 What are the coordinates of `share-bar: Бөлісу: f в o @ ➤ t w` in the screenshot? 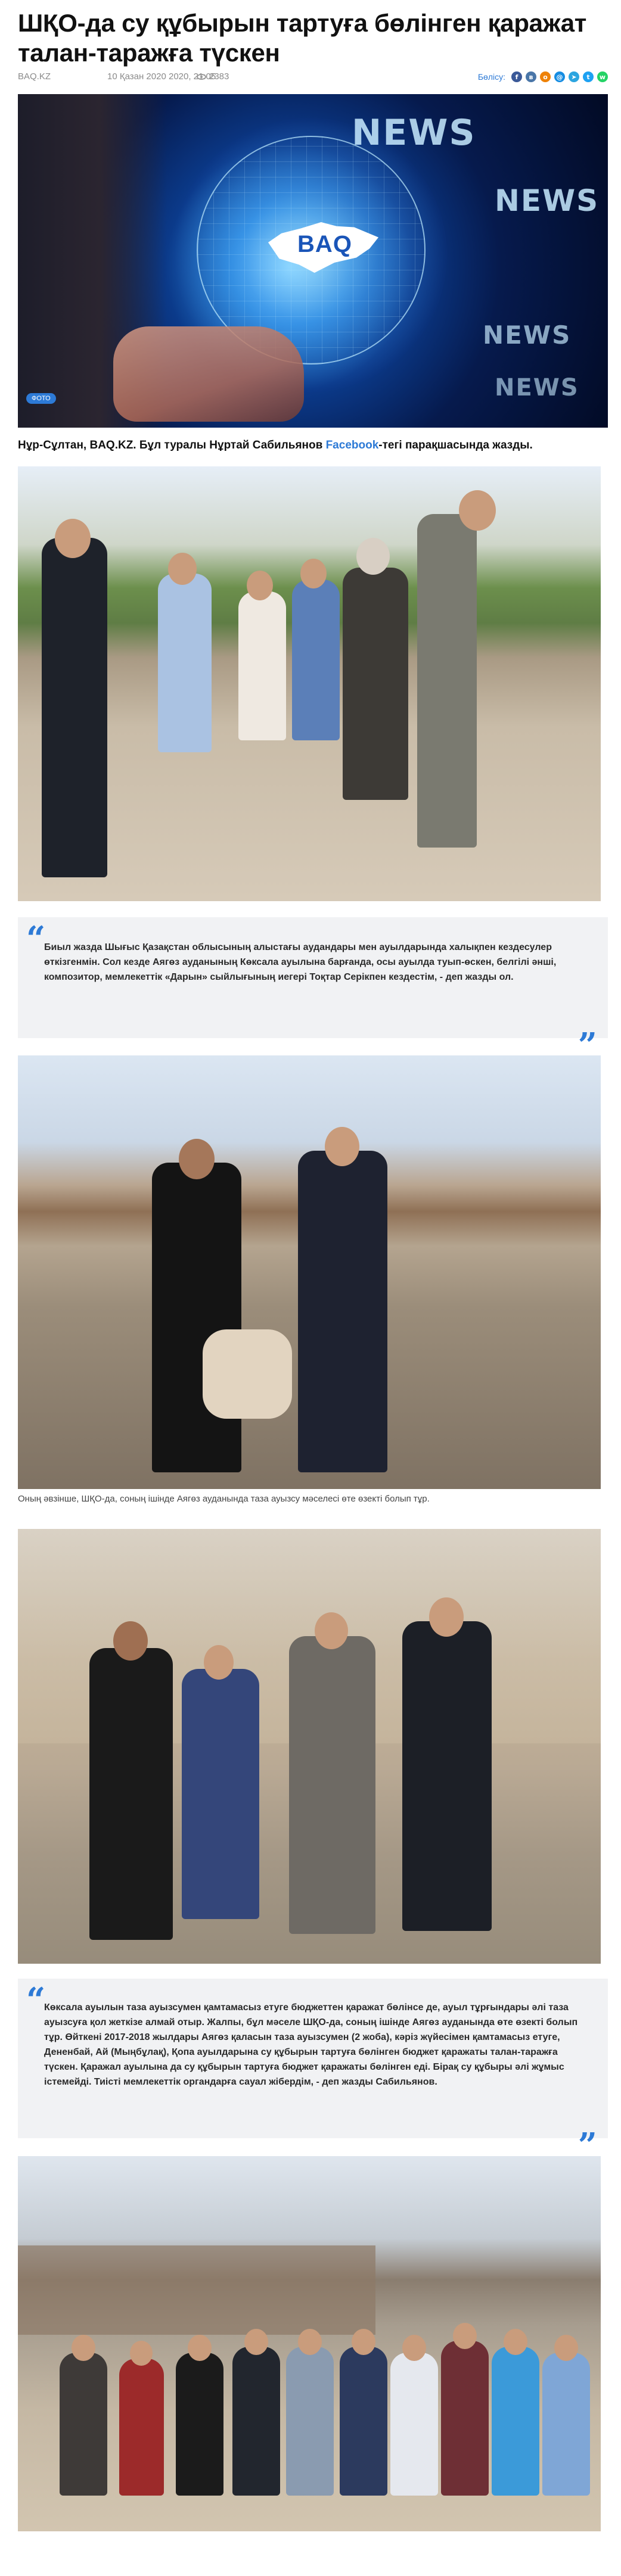 It's located at (543, 76).